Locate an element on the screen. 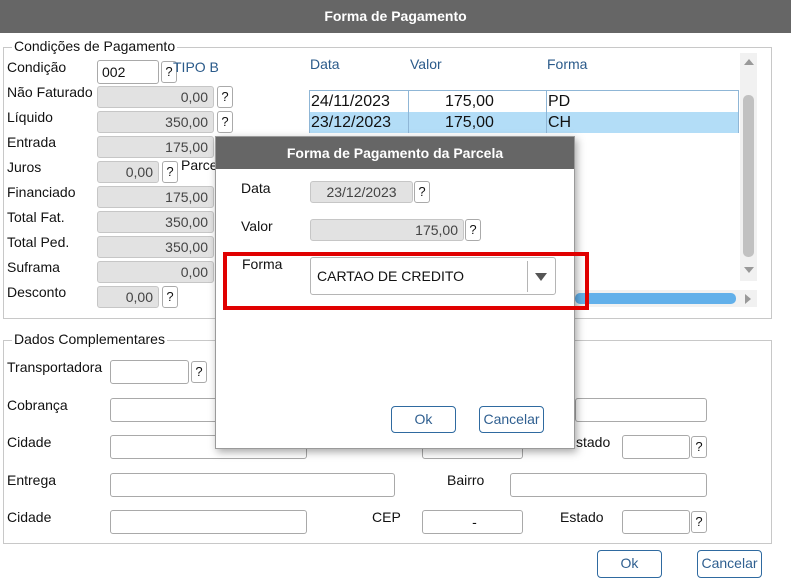  grid-vertical-scrollbar is located at coordinates (748, 167).